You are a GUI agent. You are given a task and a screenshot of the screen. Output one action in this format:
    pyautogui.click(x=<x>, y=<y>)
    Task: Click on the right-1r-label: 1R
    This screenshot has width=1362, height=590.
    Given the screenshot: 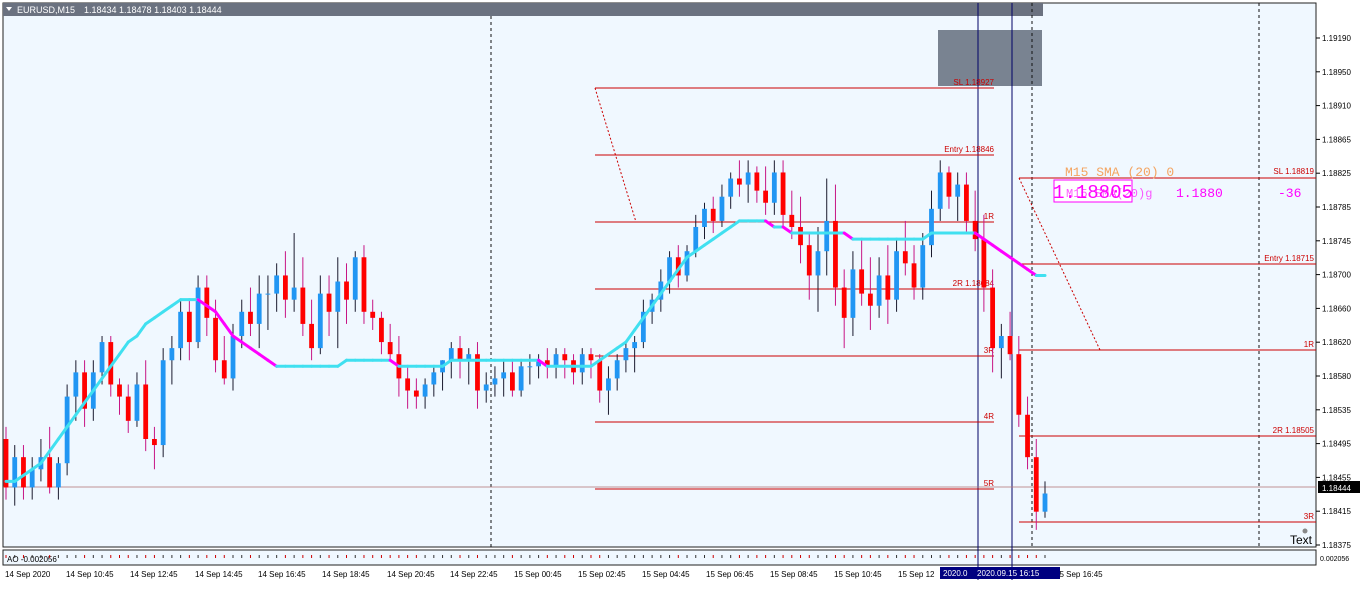 What is the action you would take?
    pyautogui.click(x=1309, y=344)
    